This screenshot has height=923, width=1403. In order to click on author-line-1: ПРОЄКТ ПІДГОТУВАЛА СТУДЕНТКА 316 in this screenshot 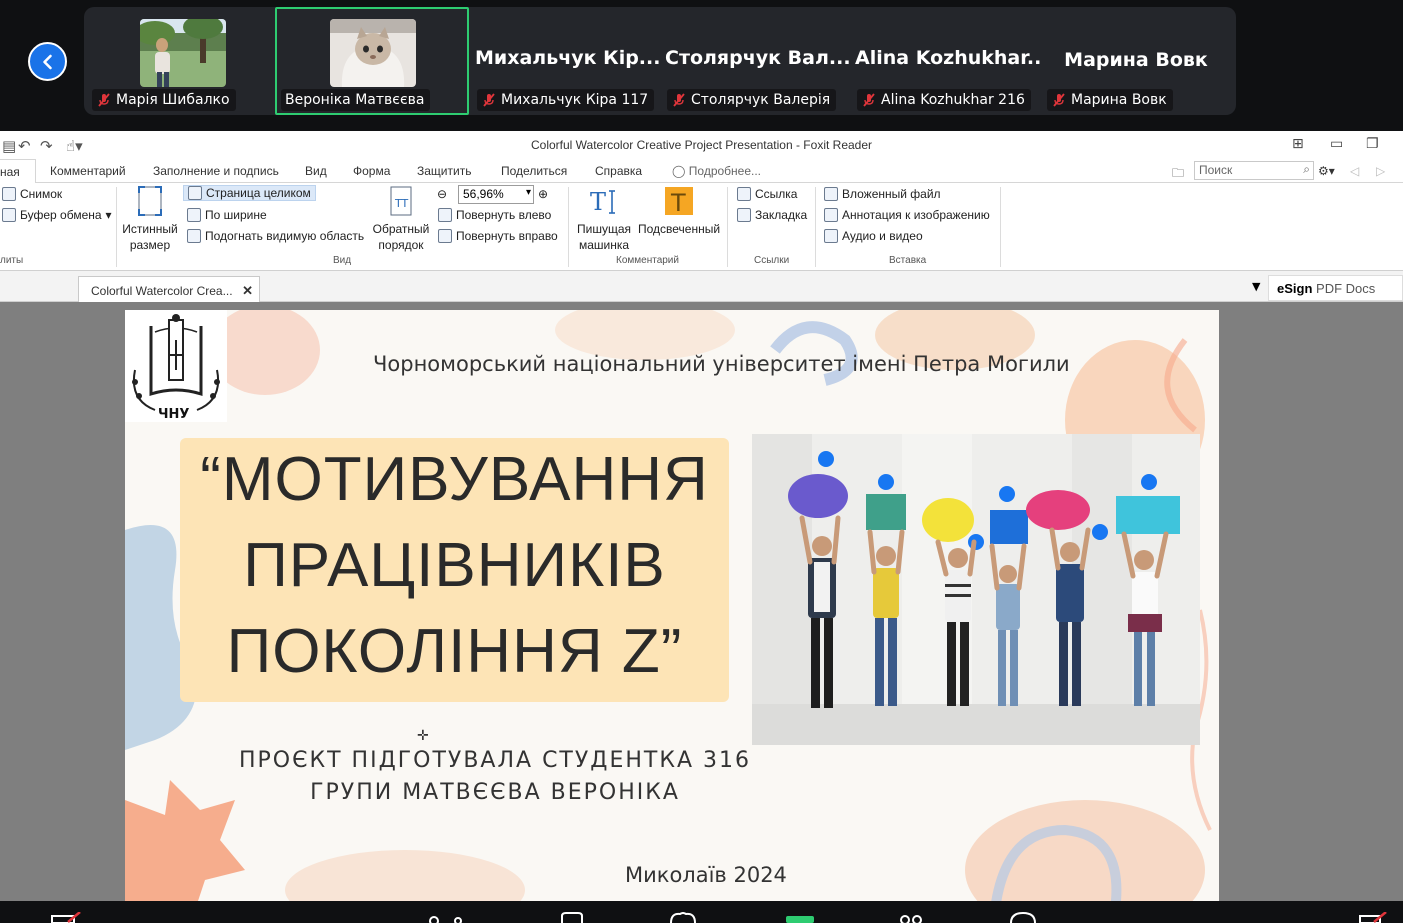, I will do `click(495, 760)`.